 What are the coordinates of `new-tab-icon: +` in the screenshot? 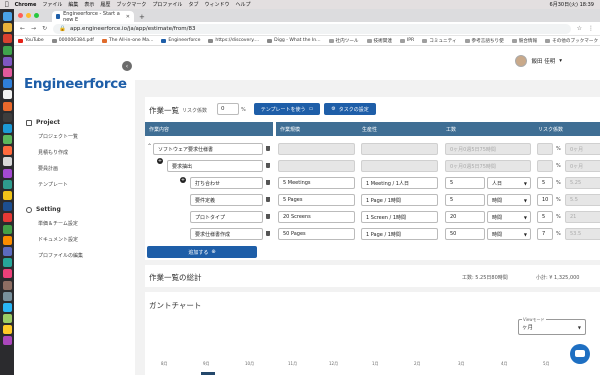 It's located at (142, 17).